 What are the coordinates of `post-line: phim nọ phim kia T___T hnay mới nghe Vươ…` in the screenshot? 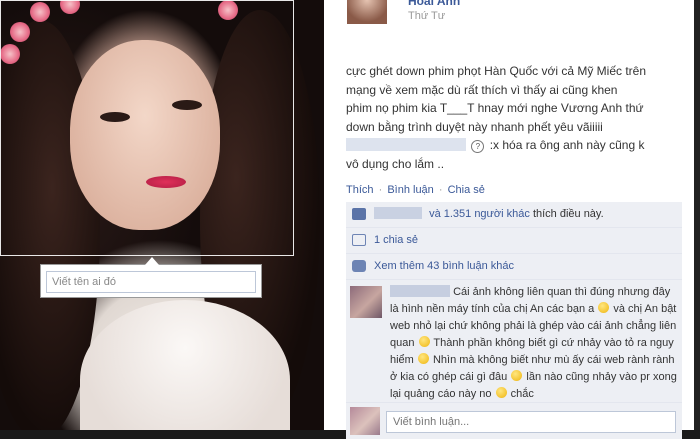 It's located at (495, 108).